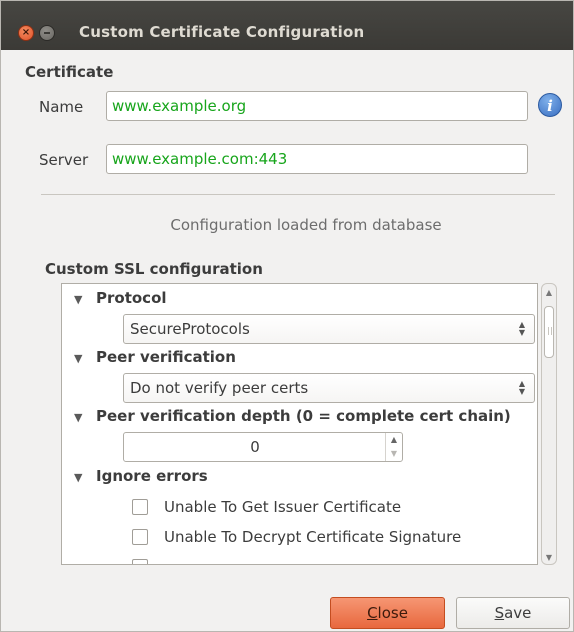 The image size is (574, 632). I want to click on ignore-error-item: Unable To Get Issuer Certificate, so click(266, 507).